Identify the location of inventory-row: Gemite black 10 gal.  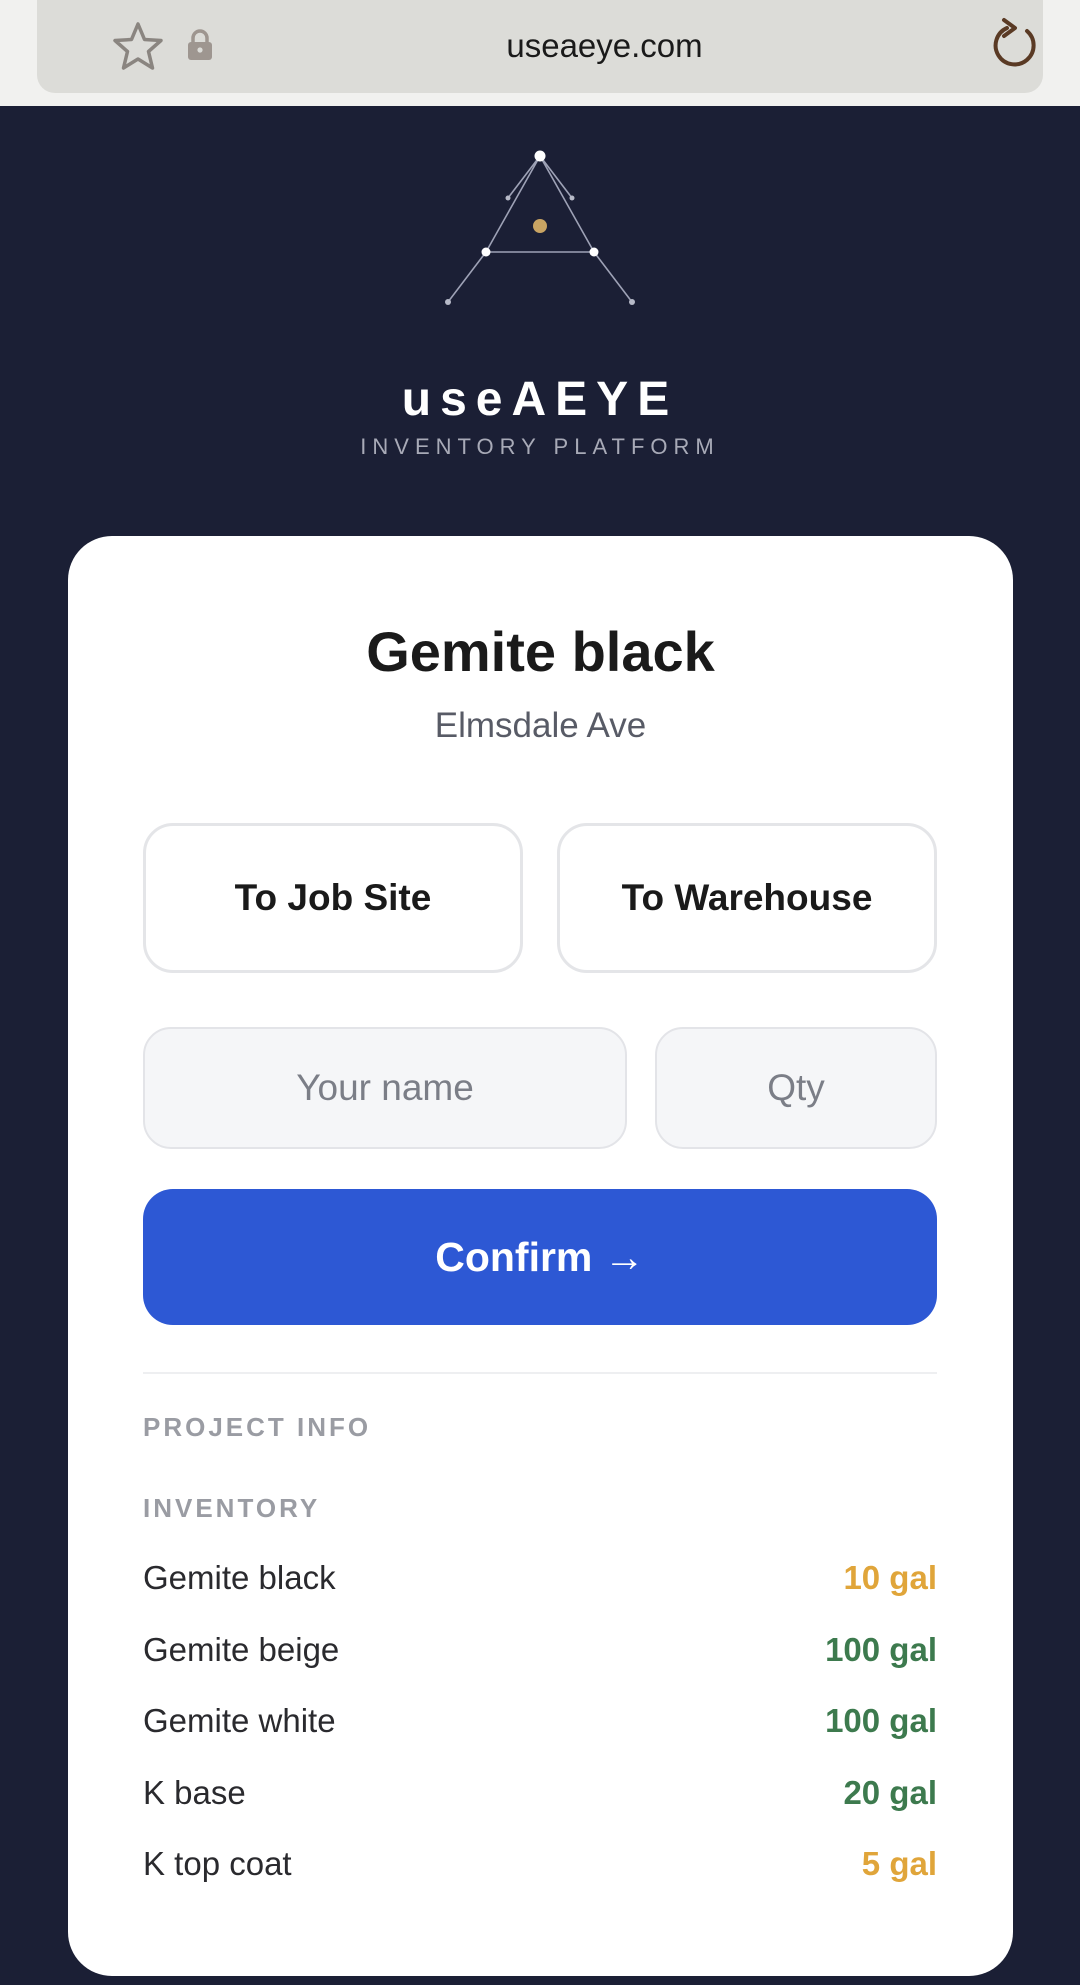
(540, 1578).